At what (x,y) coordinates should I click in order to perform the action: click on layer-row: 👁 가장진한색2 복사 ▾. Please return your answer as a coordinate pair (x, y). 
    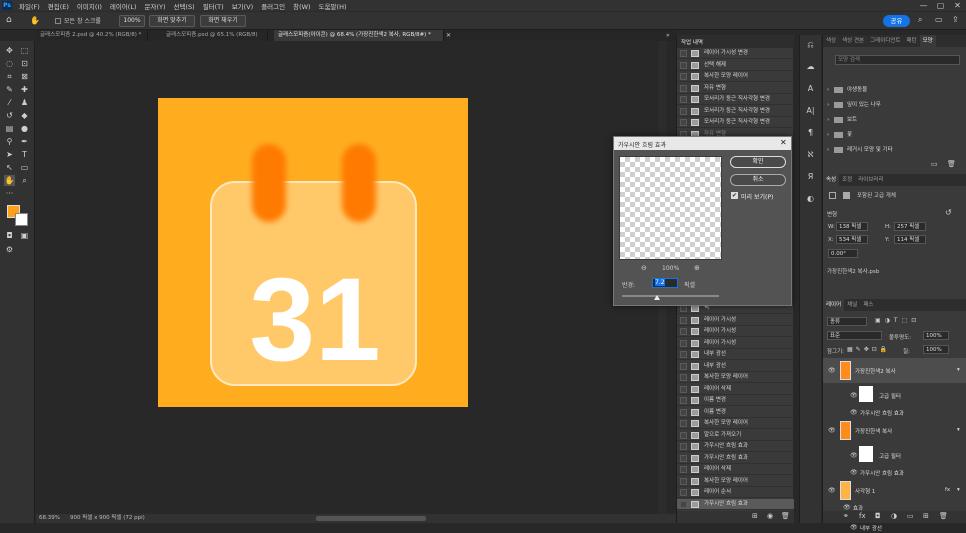
    Looking at the image, I should click on (894, 370).